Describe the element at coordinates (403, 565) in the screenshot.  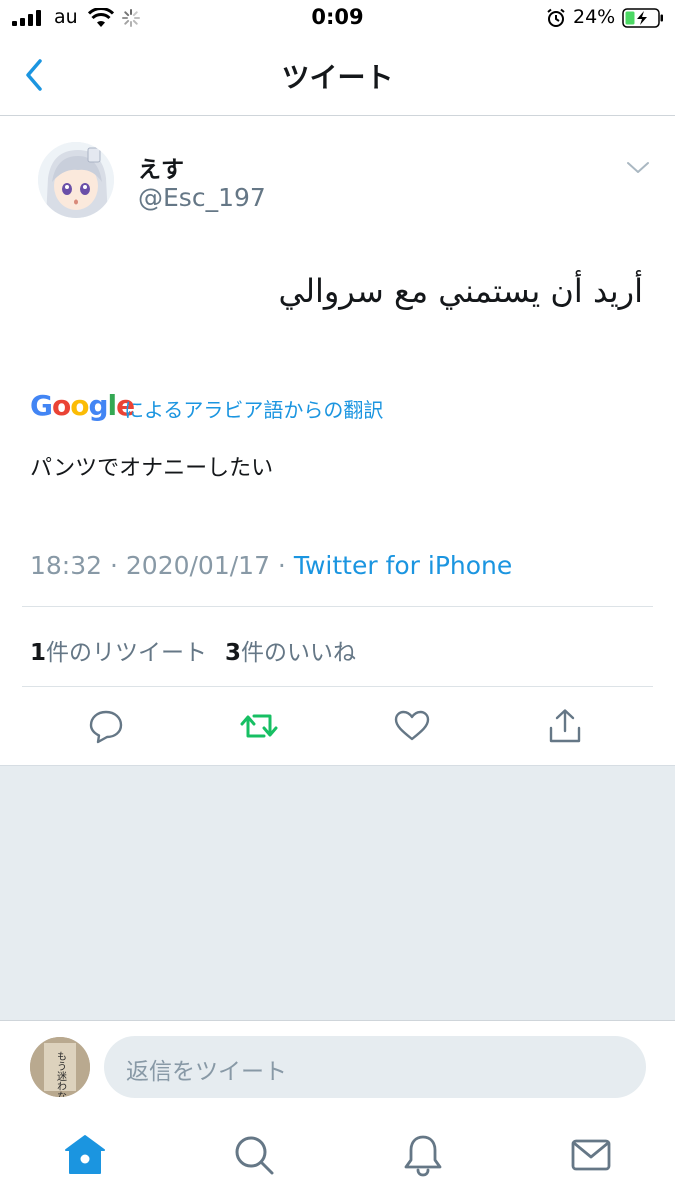
I see `tweet-source-link: Twitter for iPhone` at that location.